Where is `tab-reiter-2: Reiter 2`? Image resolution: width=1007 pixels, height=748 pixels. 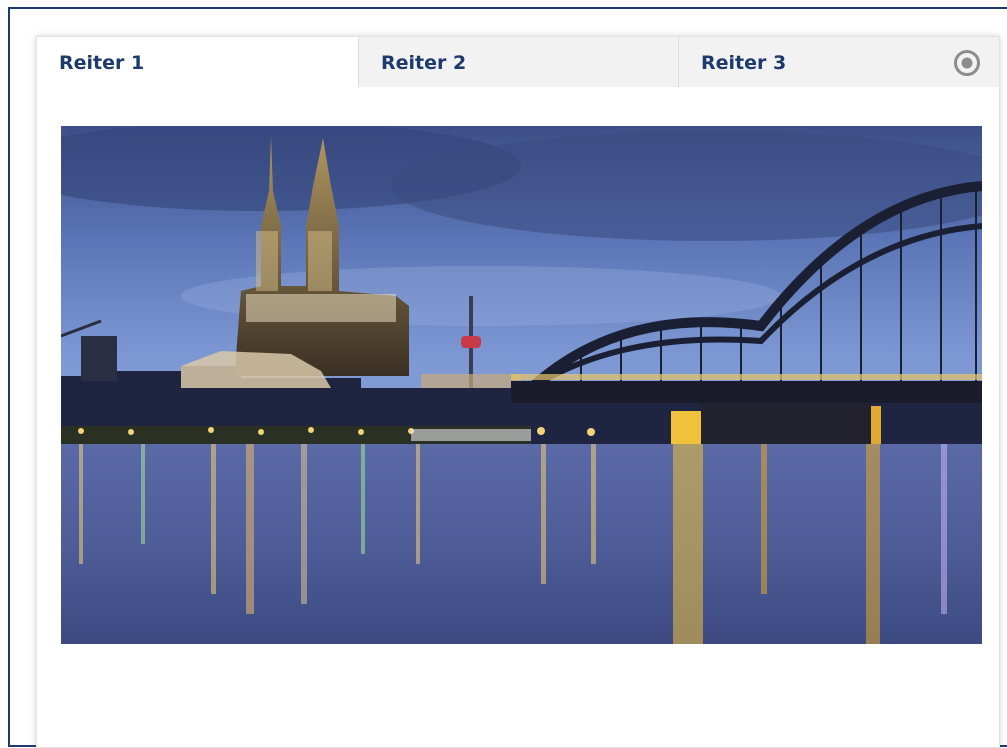 tab-reiter-2: Reiter 2 is located at coordinates (518, 62).